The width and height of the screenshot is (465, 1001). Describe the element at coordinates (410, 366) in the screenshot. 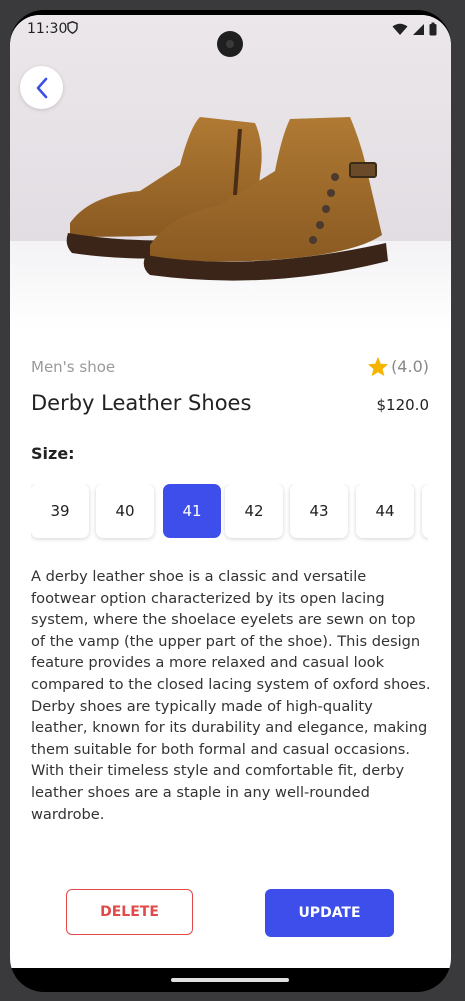

I see `rating-value: (4.0)` at that location.